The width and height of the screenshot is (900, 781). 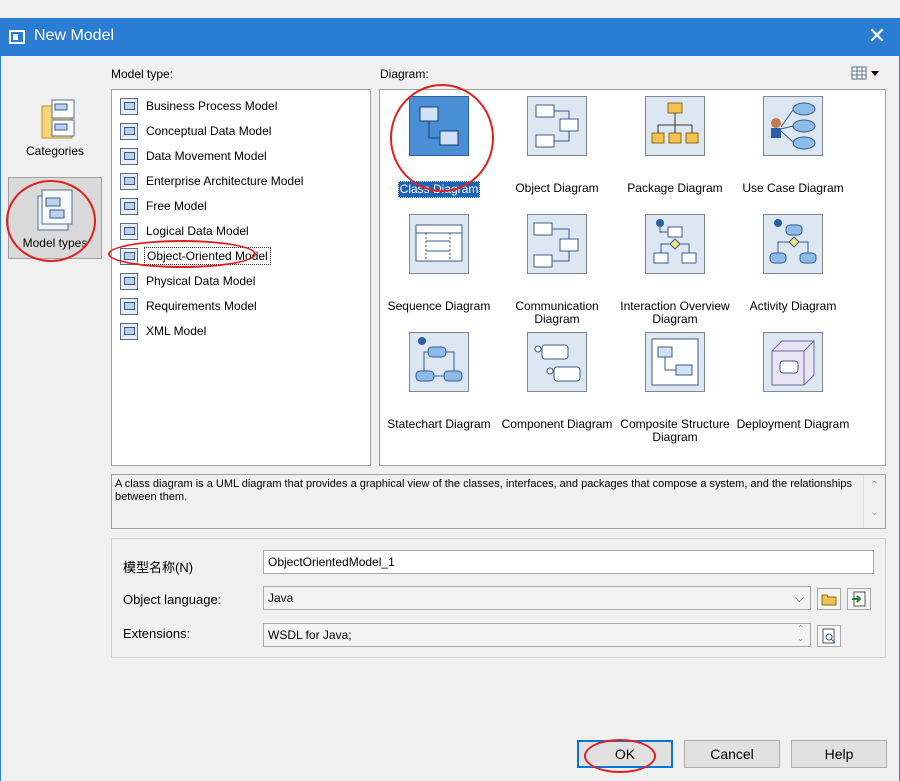 I want to click on categories-icon, so click(x=58, y=119).